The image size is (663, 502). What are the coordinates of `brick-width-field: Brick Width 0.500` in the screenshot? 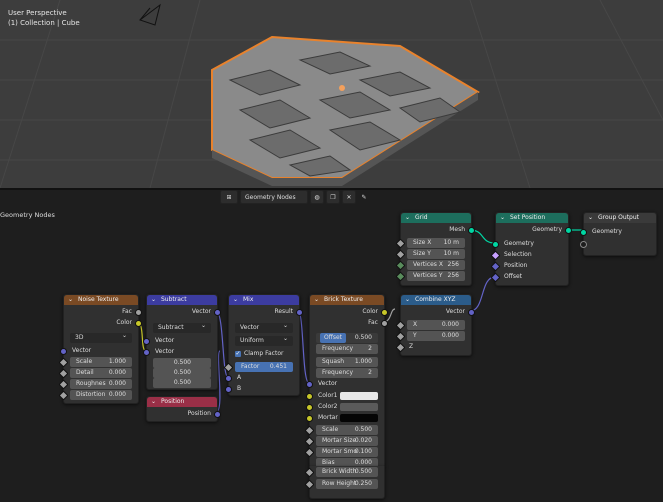 It's located at (347, 472).